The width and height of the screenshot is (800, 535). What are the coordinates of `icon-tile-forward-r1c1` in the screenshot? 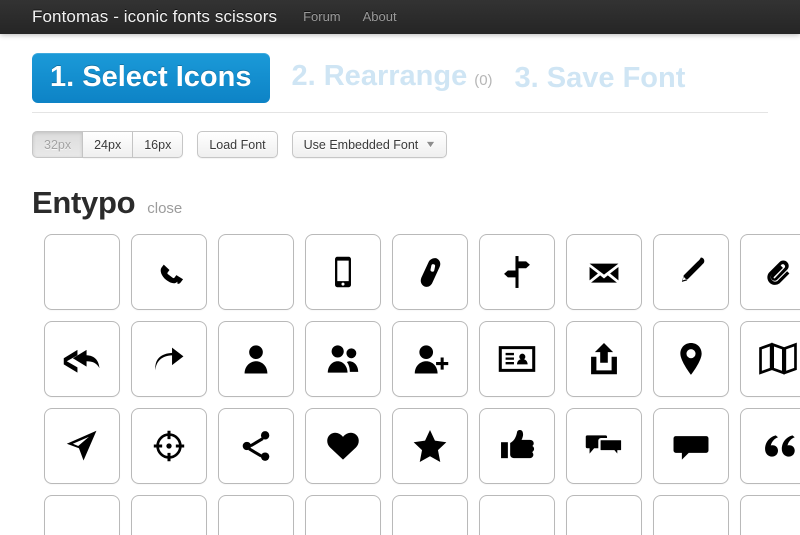 It's located at (169, 359).